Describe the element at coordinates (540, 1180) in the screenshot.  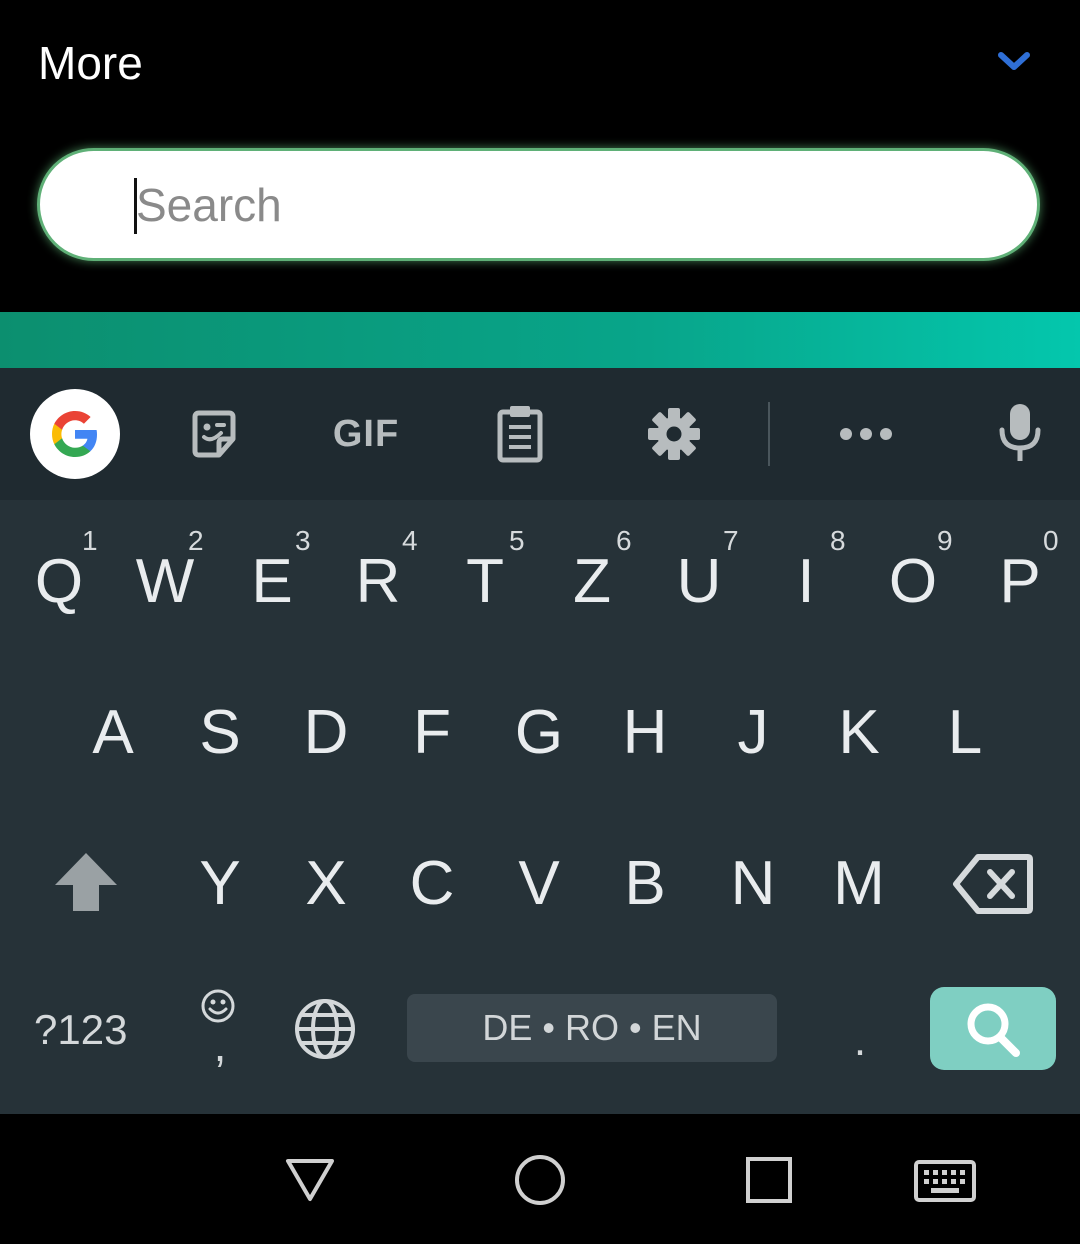
I see `home-icon` at that location.